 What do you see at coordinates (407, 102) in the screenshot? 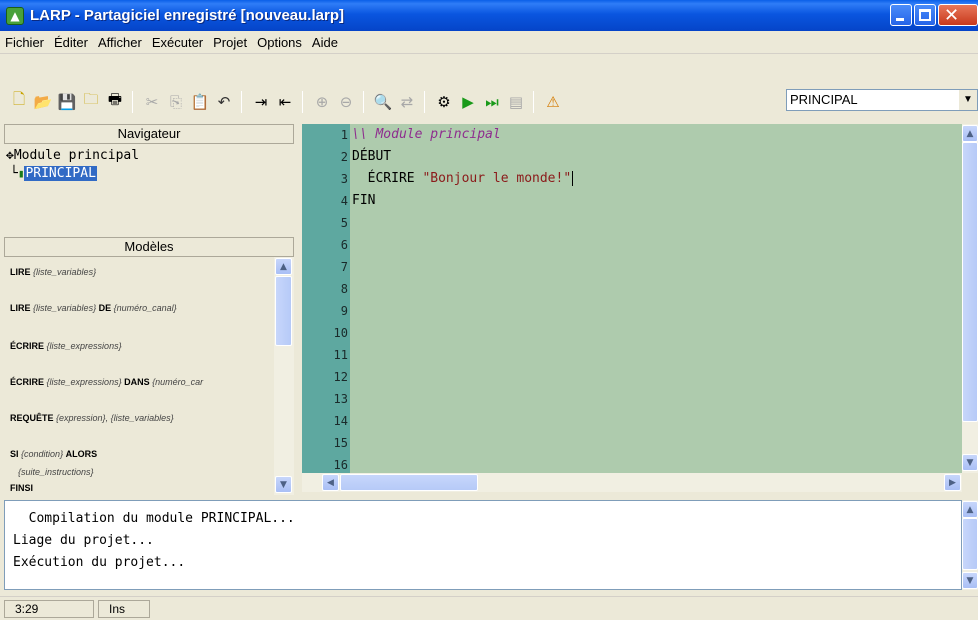
I see `replace-icon: ⇄` at bounding box center [407, 102].